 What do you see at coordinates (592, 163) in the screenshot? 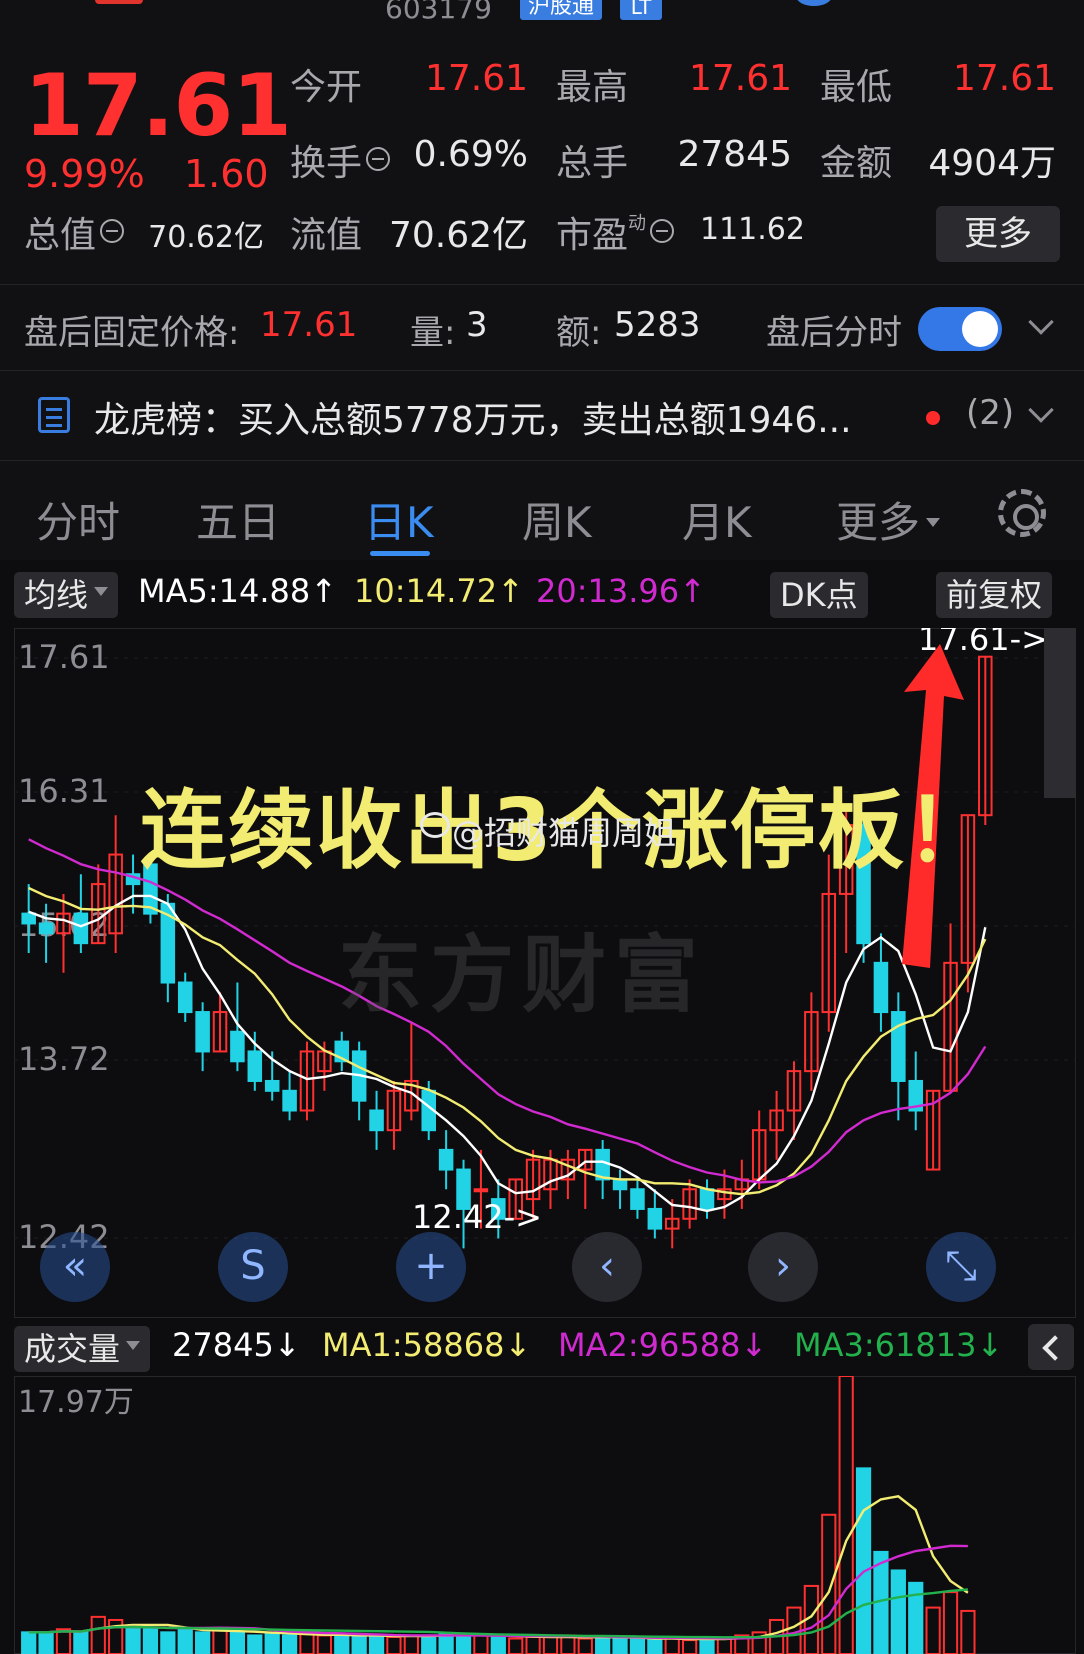
I see `volume-label: 总手` at bounding box center [592, 163].